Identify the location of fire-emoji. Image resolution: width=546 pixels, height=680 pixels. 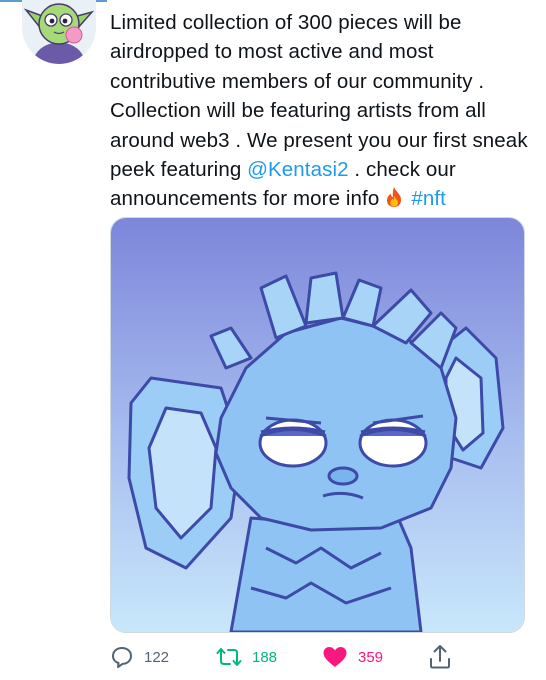
(394, 197).